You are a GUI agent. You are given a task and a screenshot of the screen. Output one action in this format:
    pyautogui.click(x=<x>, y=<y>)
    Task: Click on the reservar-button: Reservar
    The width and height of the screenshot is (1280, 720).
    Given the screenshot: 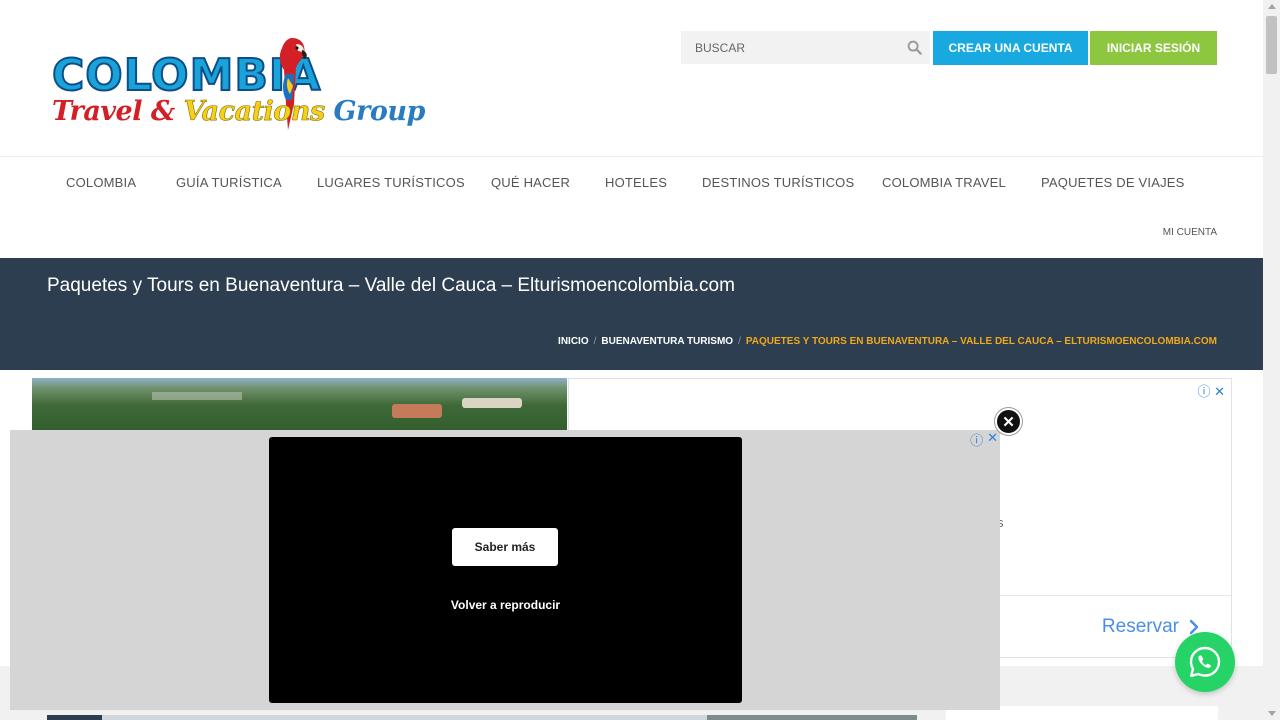 What is the action you would take?
    pyautogui.click(x=1150, y=627)
    